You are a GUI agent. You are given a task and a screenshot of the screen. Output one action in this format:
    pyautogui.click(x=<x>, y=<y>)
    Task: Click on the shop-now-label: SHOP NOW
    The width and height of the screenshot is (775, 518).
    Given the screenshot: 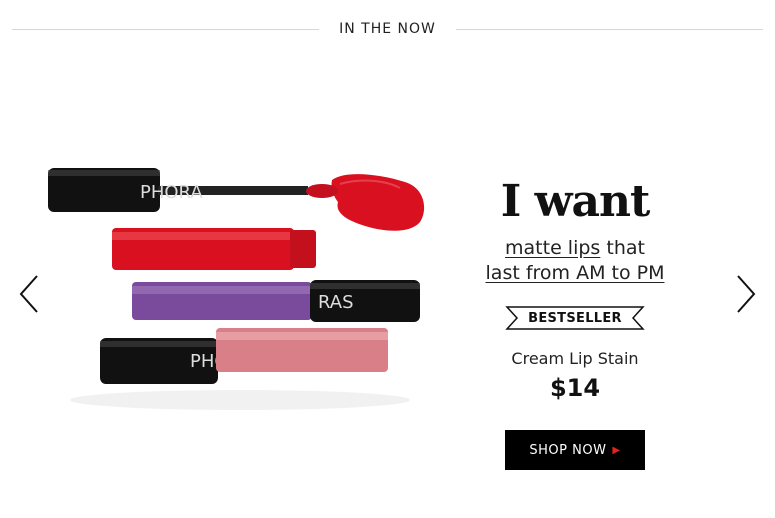 What is the action you would take?
    pyautogui.click(x=568, y=450)
    